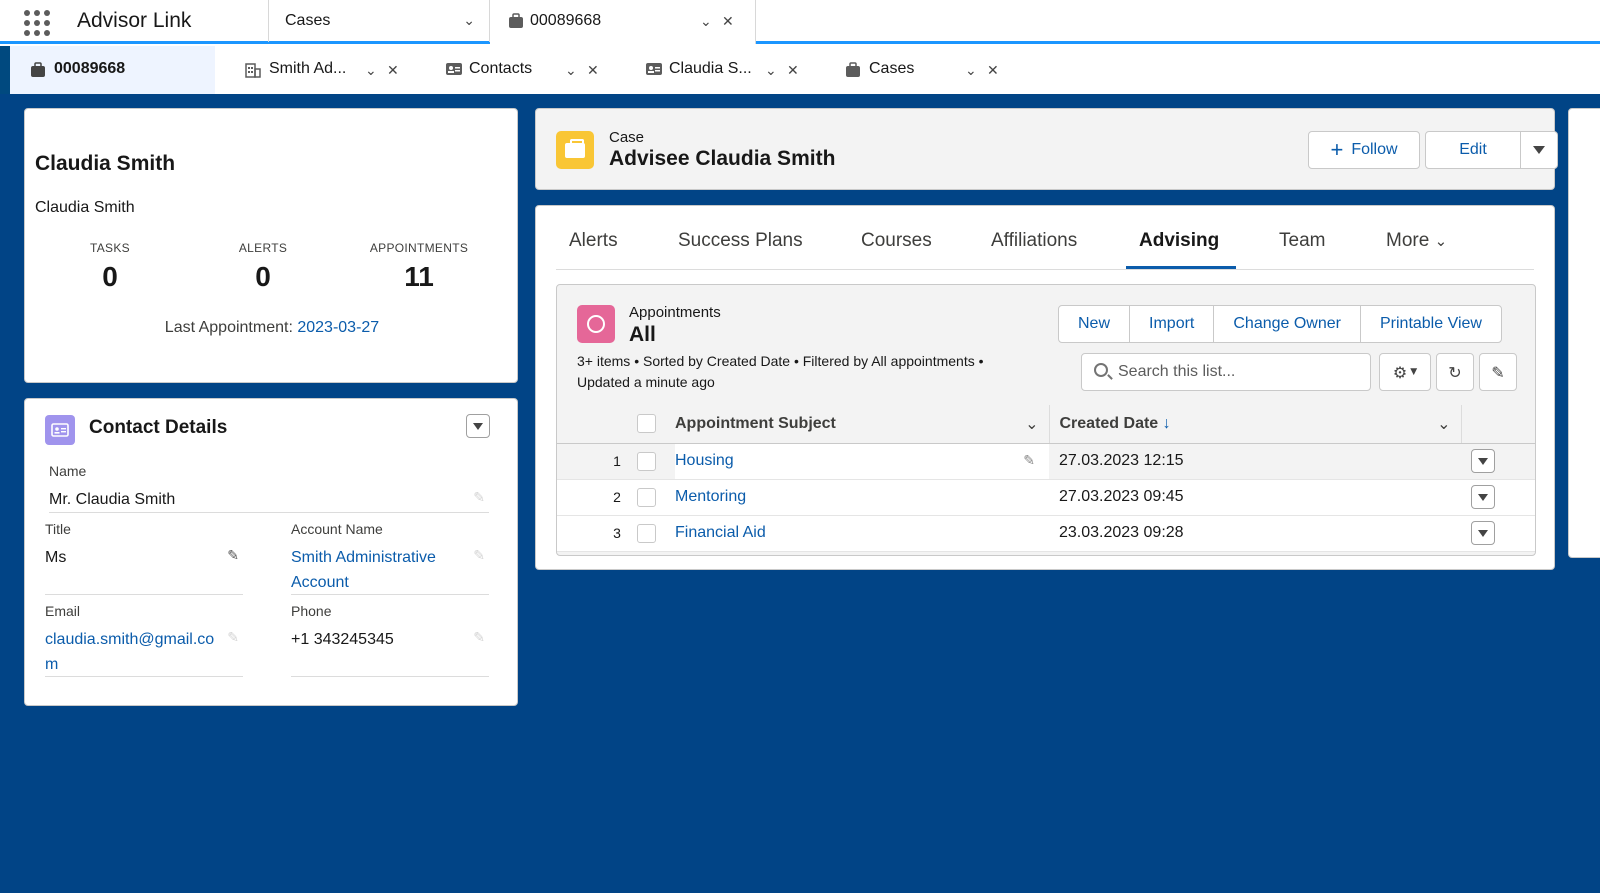 The width and height of the screenshot is (1600, 893). I want to click on column-header-subject: Appointment Subject ⌄, so click(862, 424).